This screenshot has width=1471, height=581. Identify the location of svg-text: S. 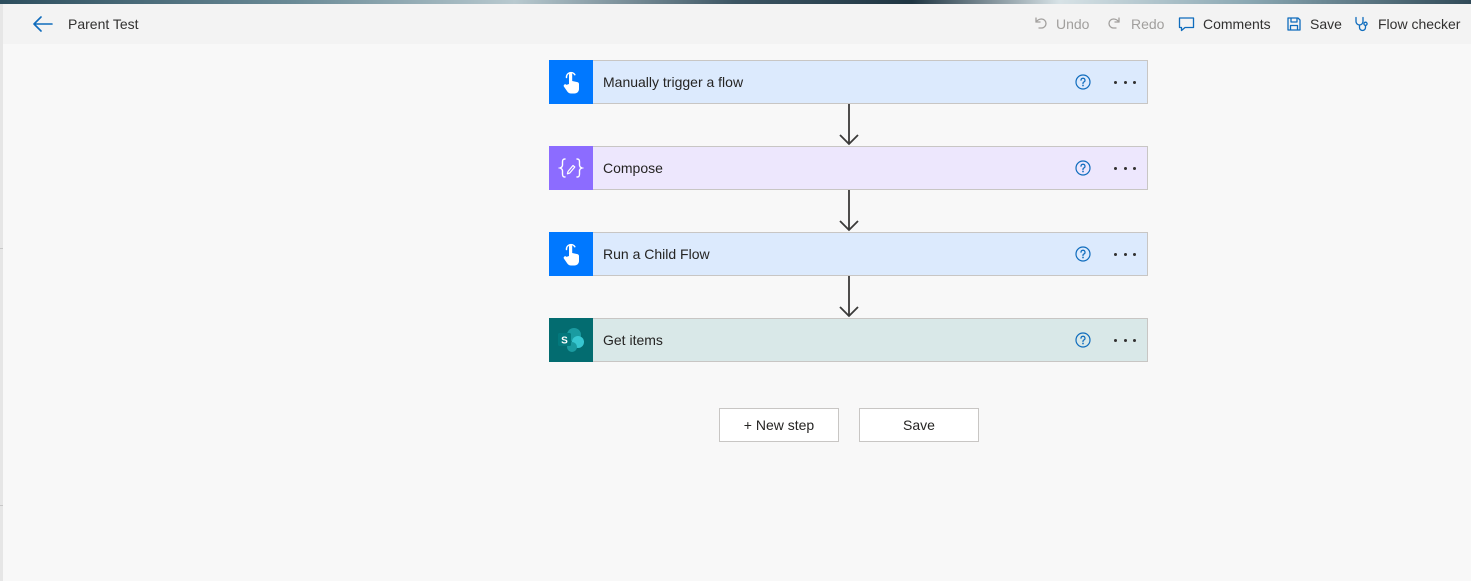
(564, 340).